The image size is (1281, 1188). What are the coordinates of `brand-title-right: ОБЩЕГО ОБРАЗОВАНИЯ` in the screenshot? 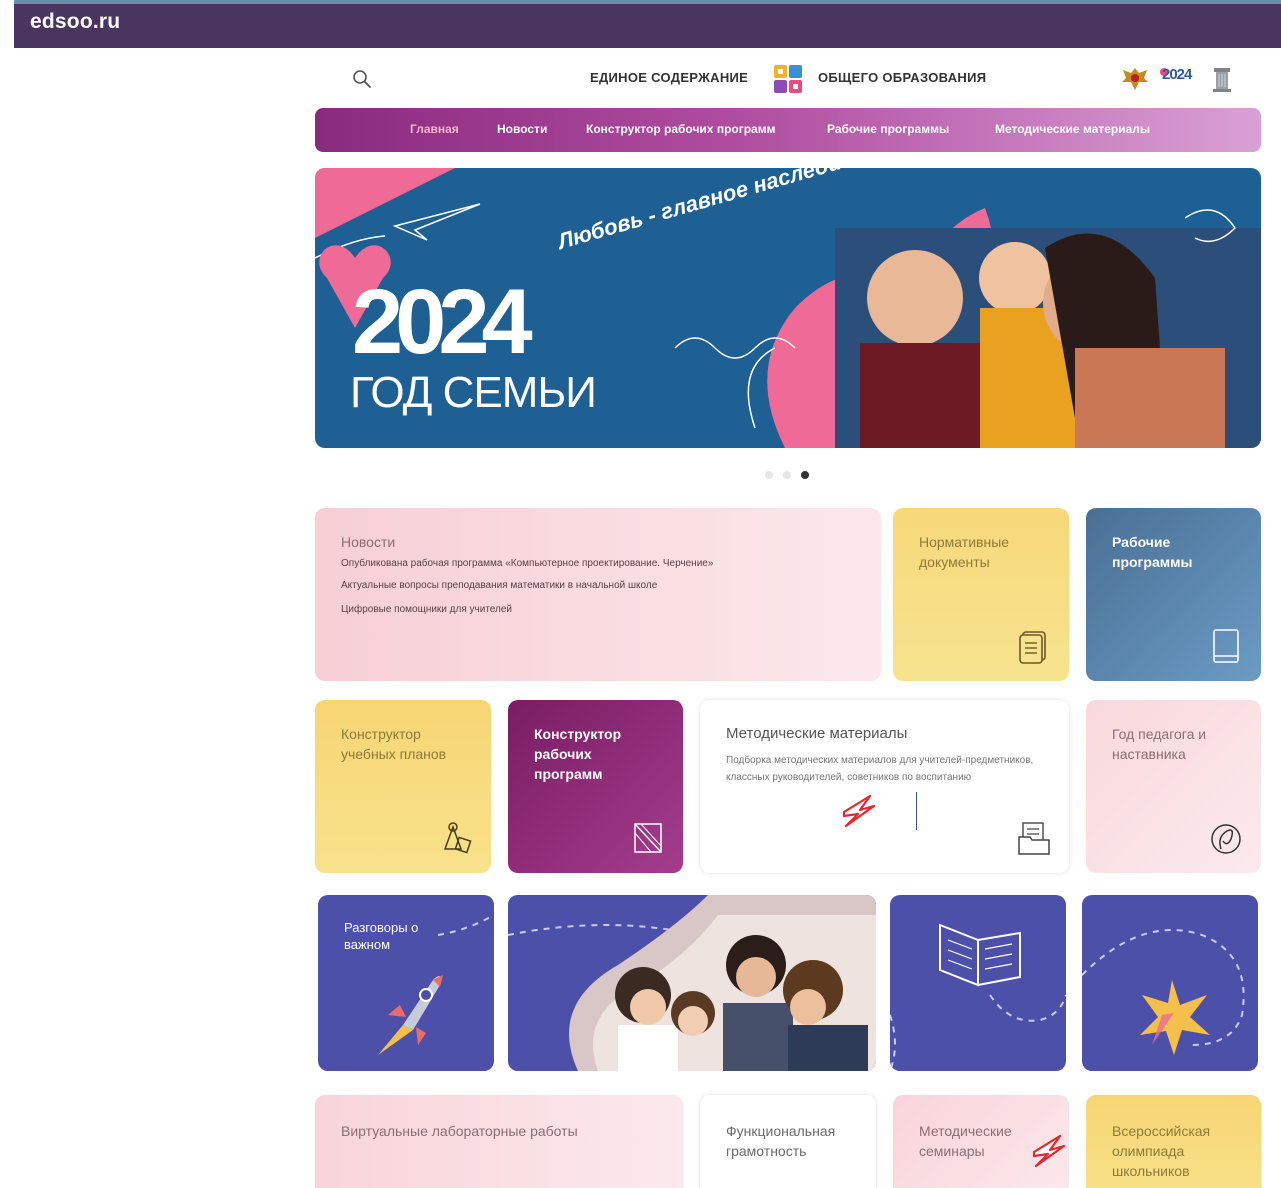 It's located at (902, 77).